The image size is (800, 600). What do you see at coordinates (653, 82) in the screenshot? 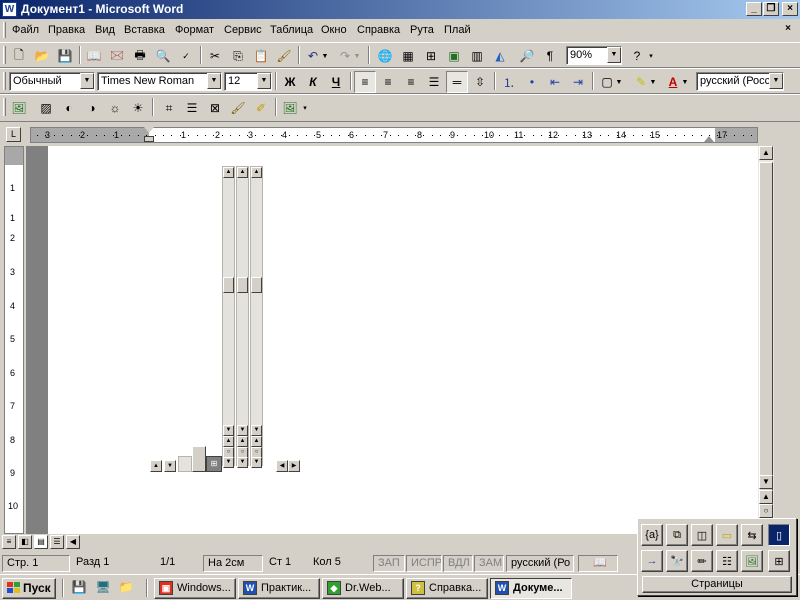
I see `highlight-dropdown-icon: ▼` at bounding box center [653, 82].